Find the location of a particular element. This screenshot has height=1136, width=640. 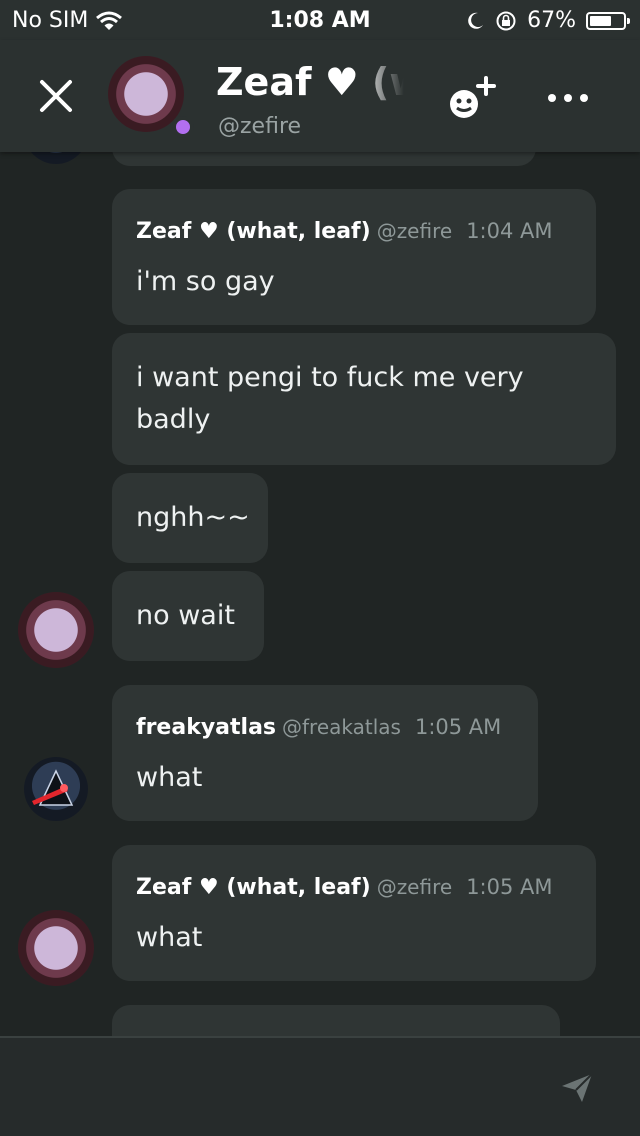

message-text-line: badly is located at coordinates (173, 419).